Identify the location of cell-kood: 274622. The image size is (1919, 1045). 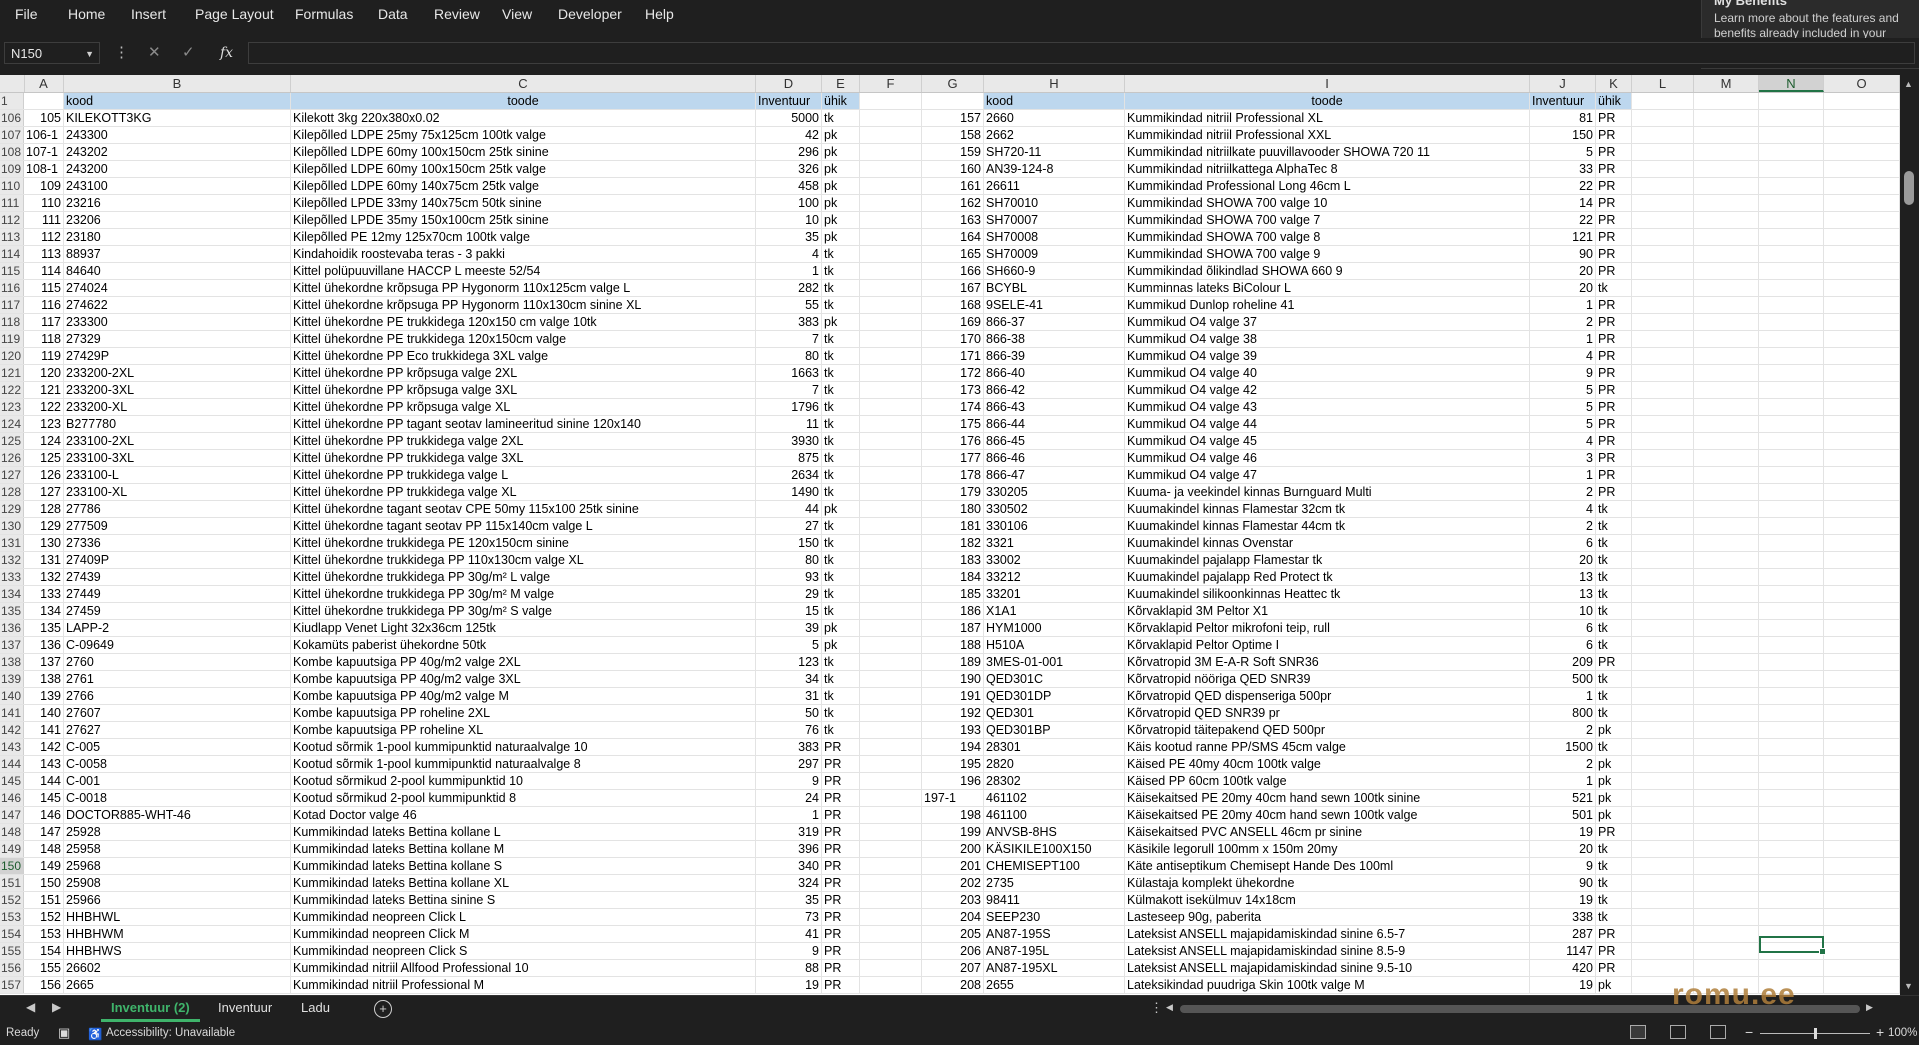
(177, 305).